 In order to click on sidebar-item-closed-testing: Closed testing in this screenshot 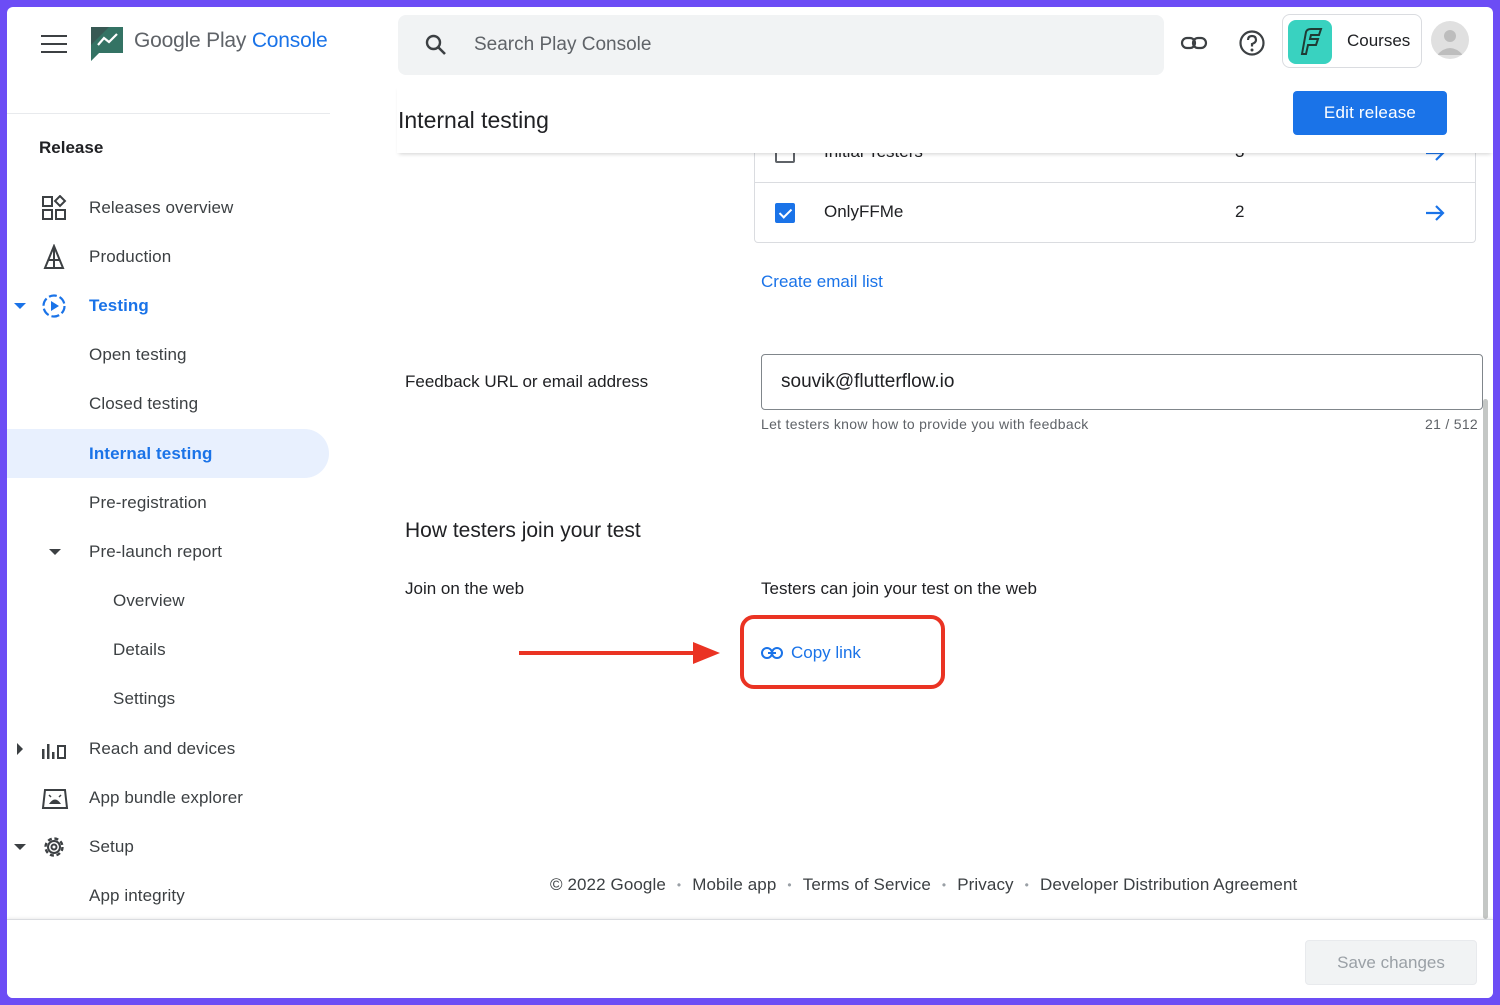, I will do `click(168, 403)`.